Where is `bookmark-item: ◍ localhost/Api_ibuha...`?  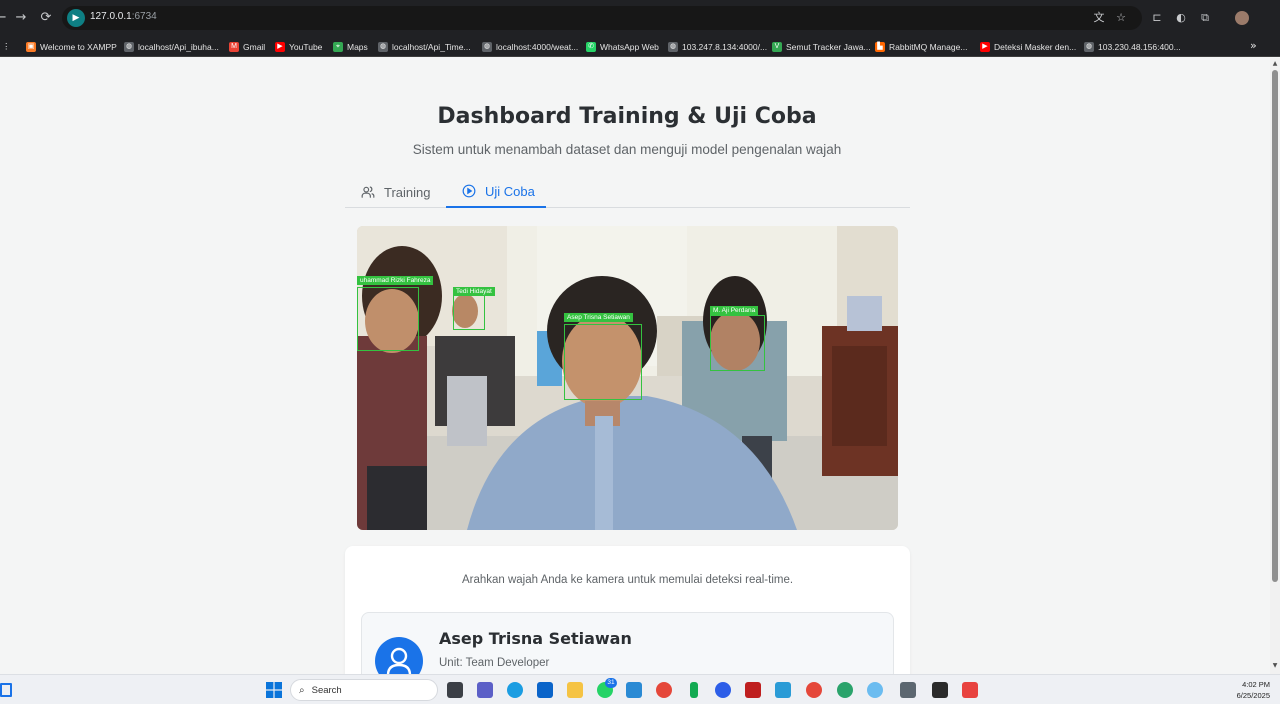
bookmark-item: ◍ localhost/Api_ibuha... is located at coordinates (171, 46).